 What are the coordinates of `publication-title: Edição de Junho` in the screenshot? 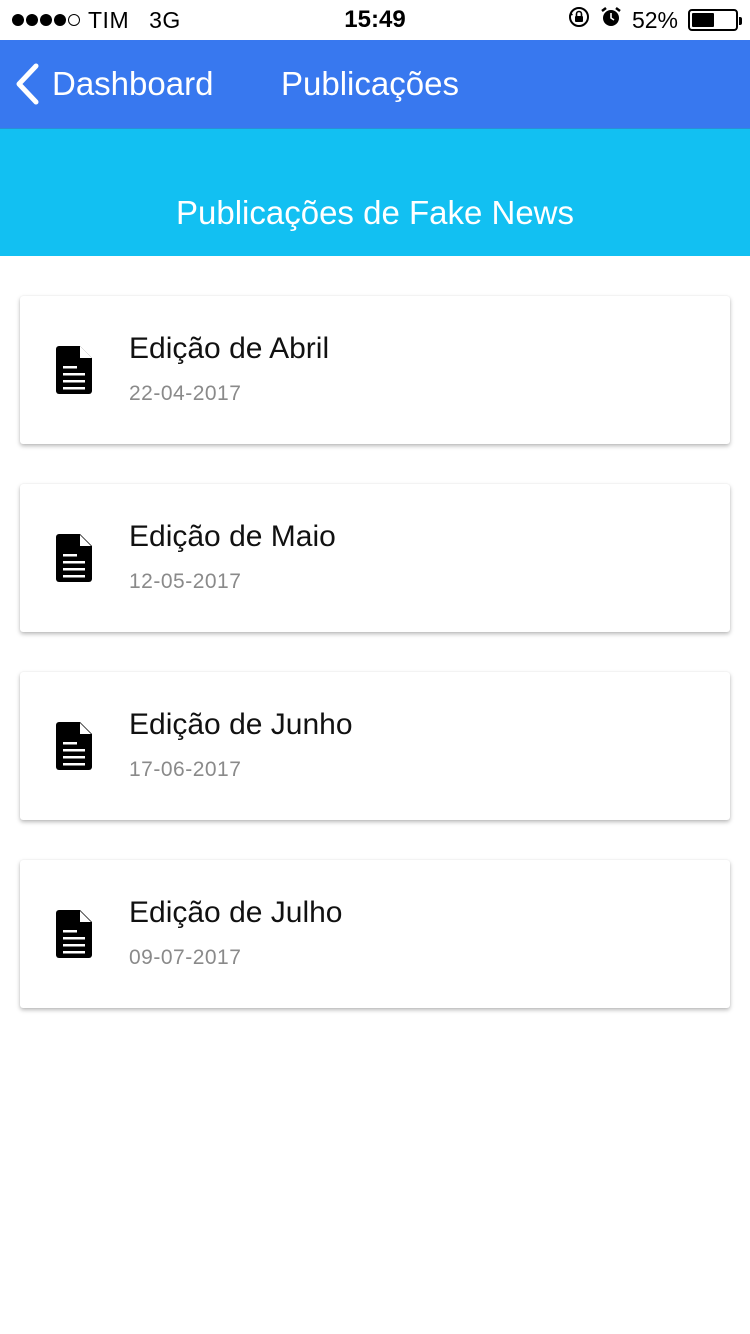 It's located at (241, 724).